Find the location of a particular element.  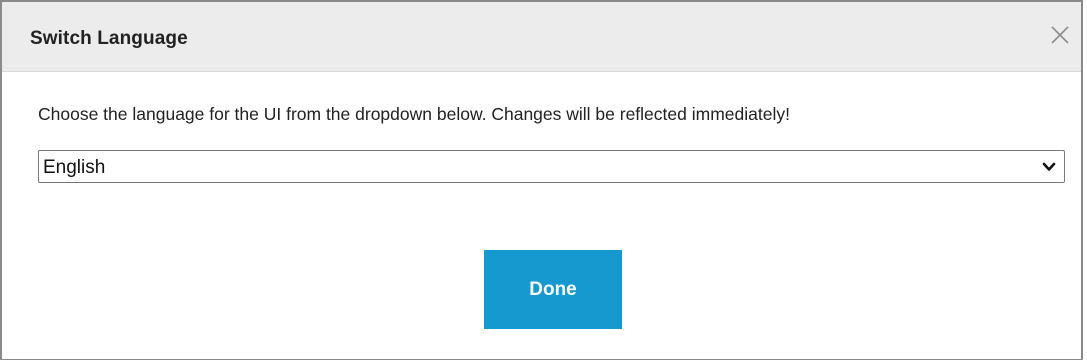

done-button: Done is located at coordinates (553, 289).